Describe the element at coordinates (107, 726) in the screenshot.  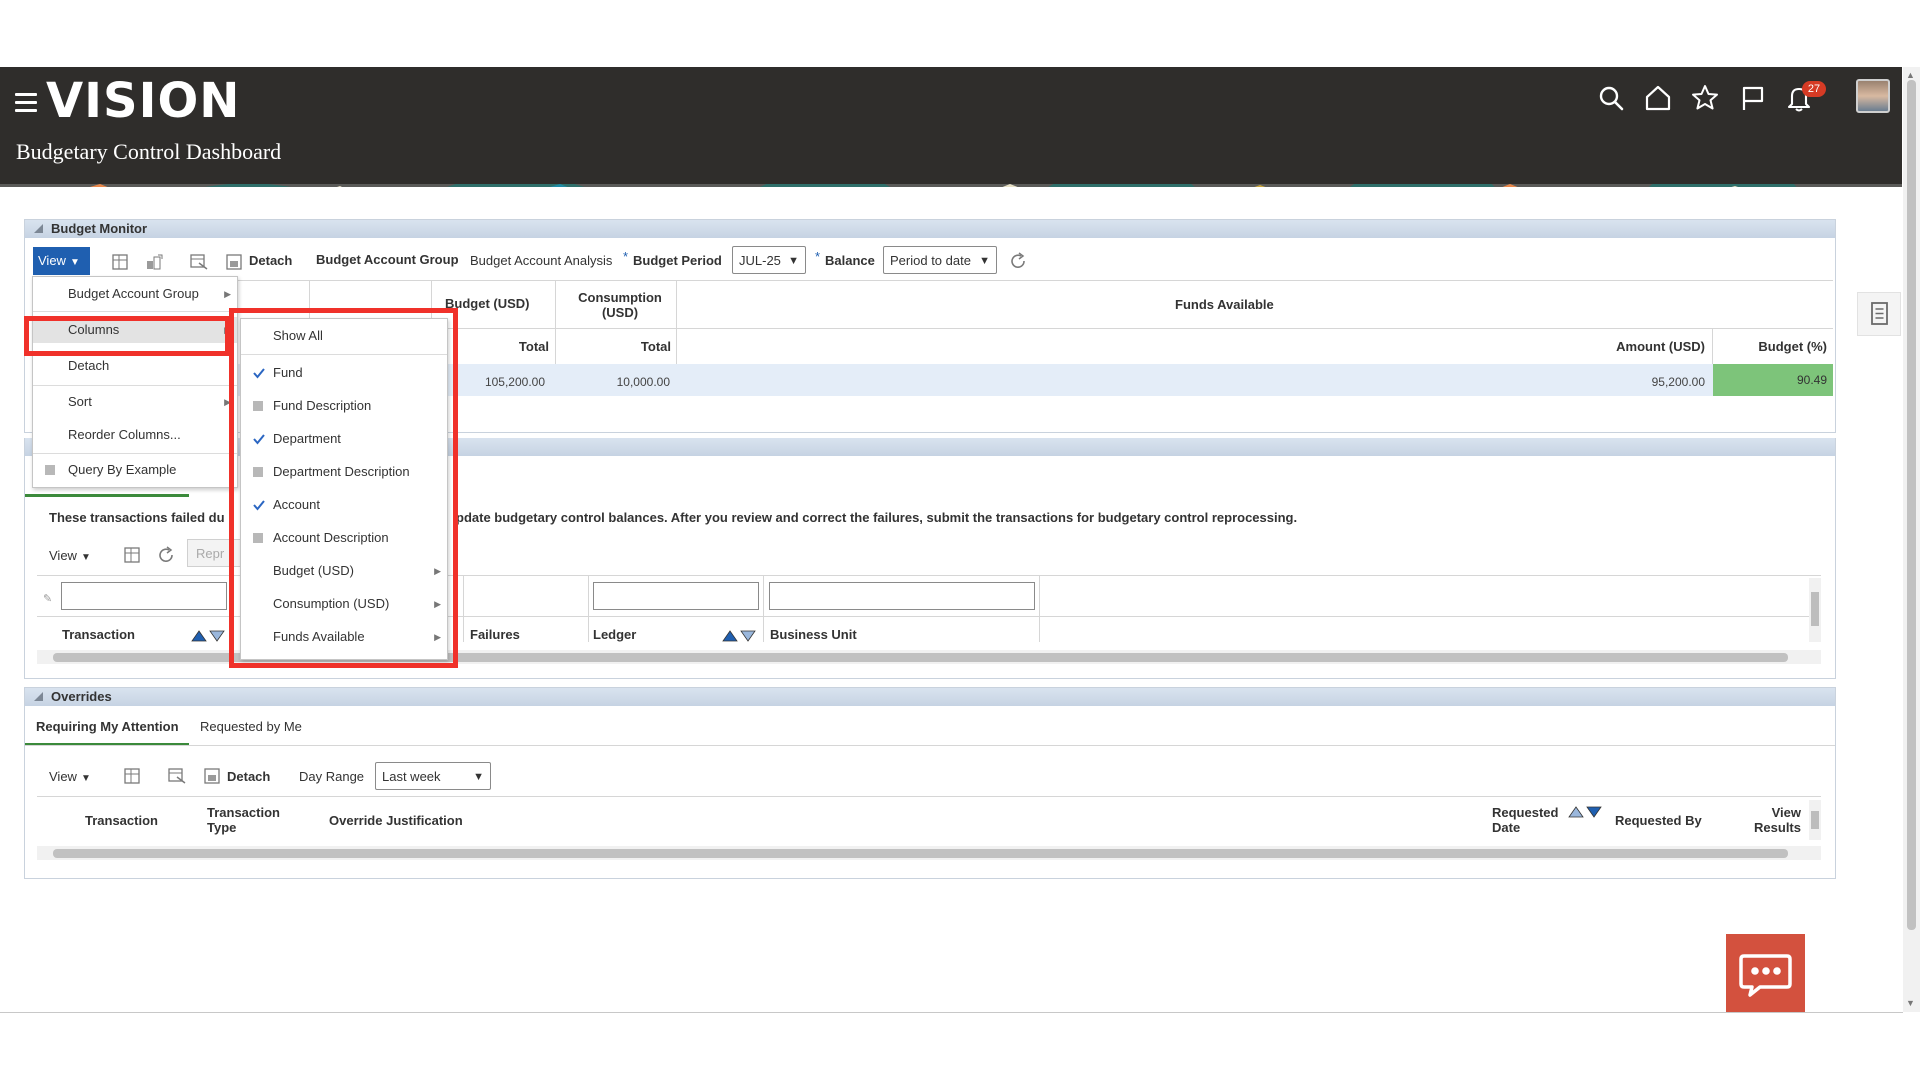
I see `tab-requiring-my-attention: Requiring My Attention` at that location.